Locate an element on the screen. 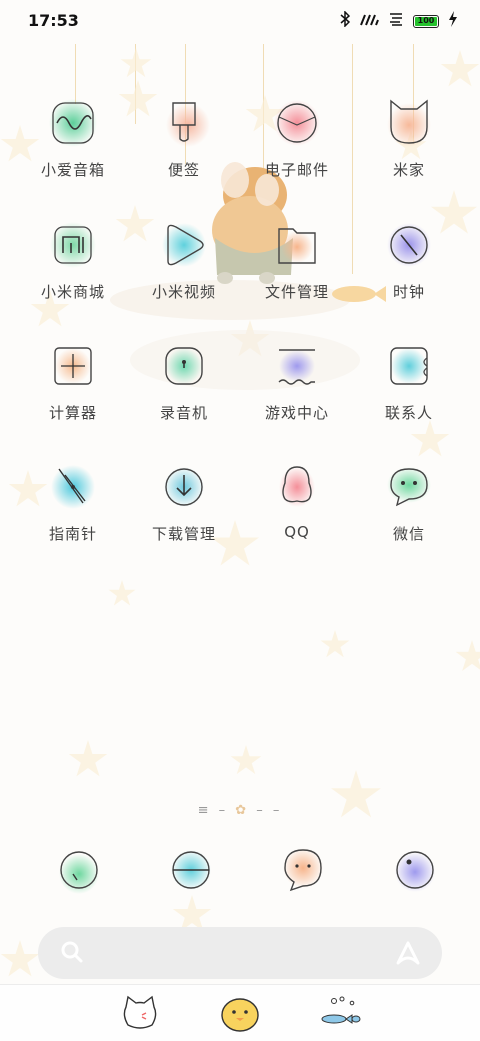  app-label: 微信 is located at coordinates (408, 534).